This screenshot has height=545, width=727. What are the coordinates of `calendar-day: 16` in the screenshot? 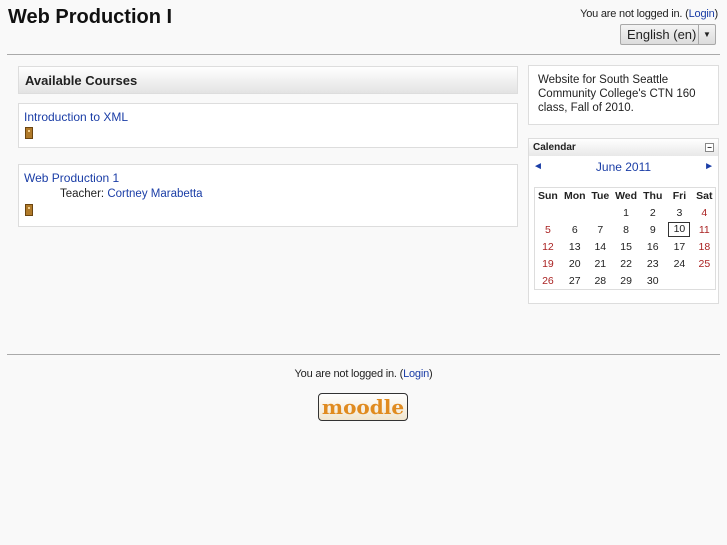 It's located at (652, 246).